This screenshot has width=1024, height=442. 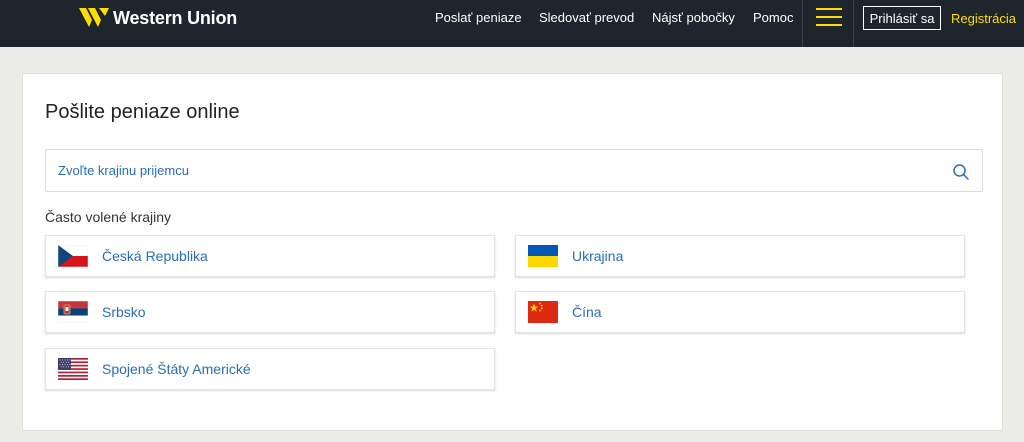 I want to click on china-flag-icon, so click(x=543, y=312).